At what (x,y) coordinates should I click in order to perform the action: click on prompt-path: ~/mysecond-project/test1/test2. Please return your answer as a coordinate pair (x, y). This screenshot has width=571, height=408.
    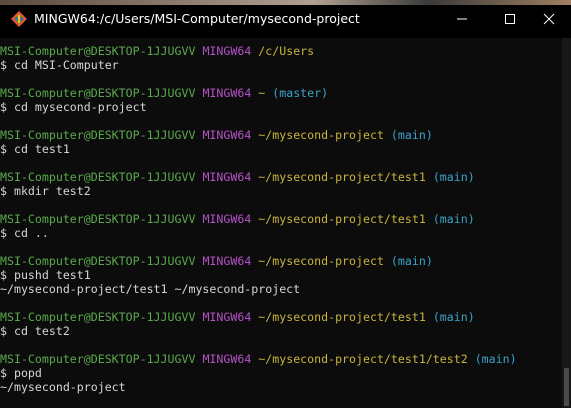
    Looking at the image, I should click on (363, 359).